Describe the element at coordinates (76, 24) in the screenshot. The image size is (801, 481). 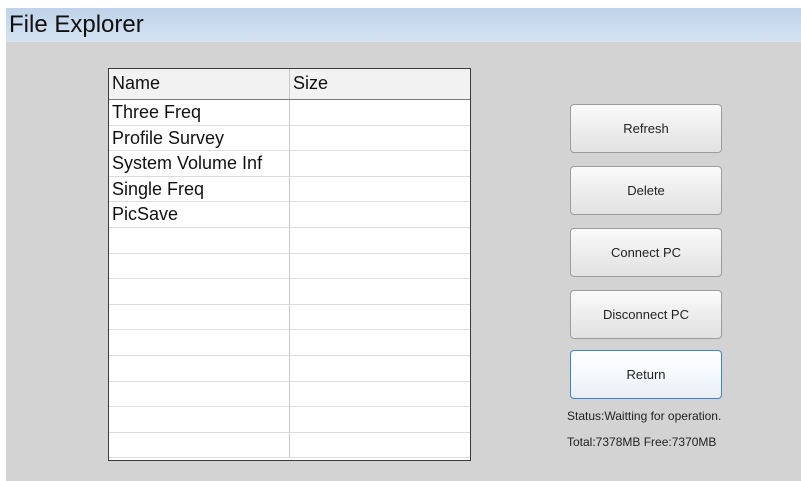
I see `window-title: File Explorer` at that location.